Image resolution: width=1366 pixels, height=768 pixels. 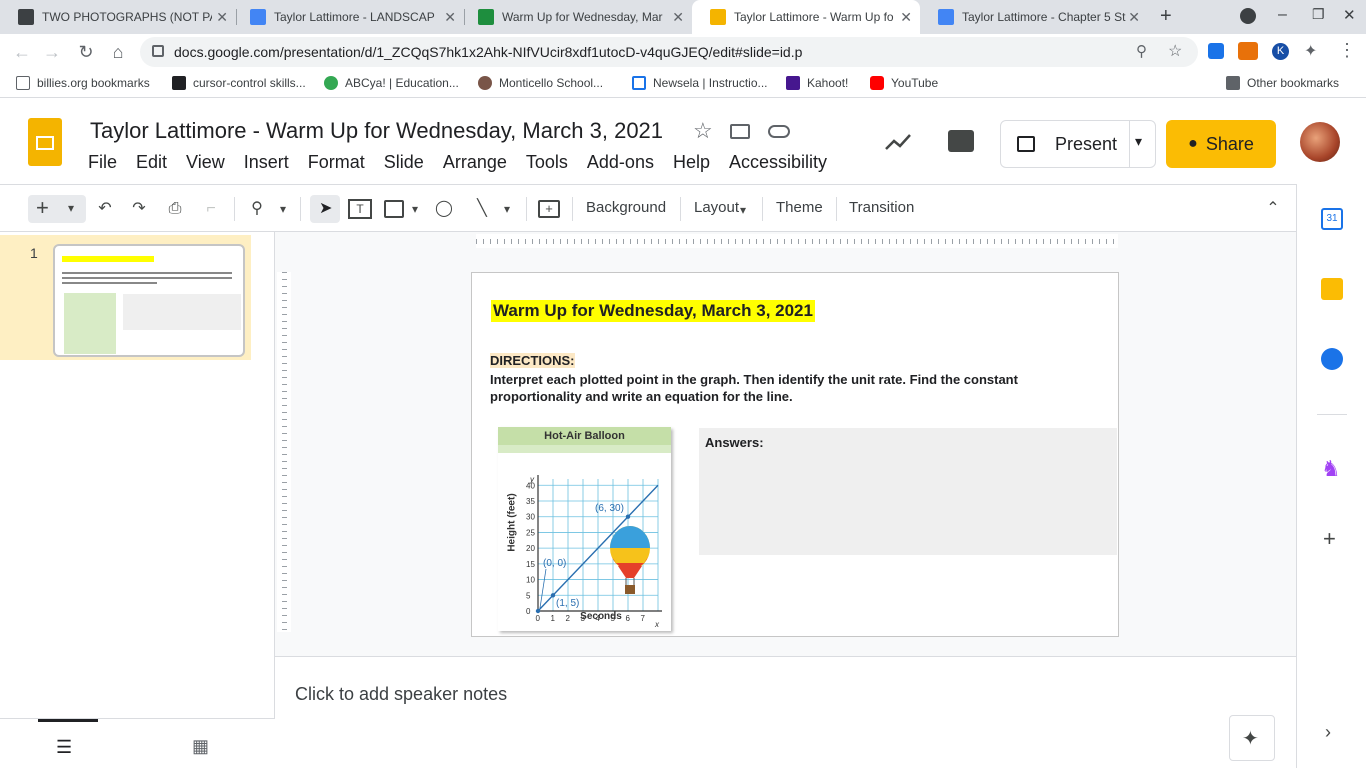 What do you see at coordinates (1318, 14) in the screenshot?
I see `restore-icon: ❐` at bounding box center [1318, 14].